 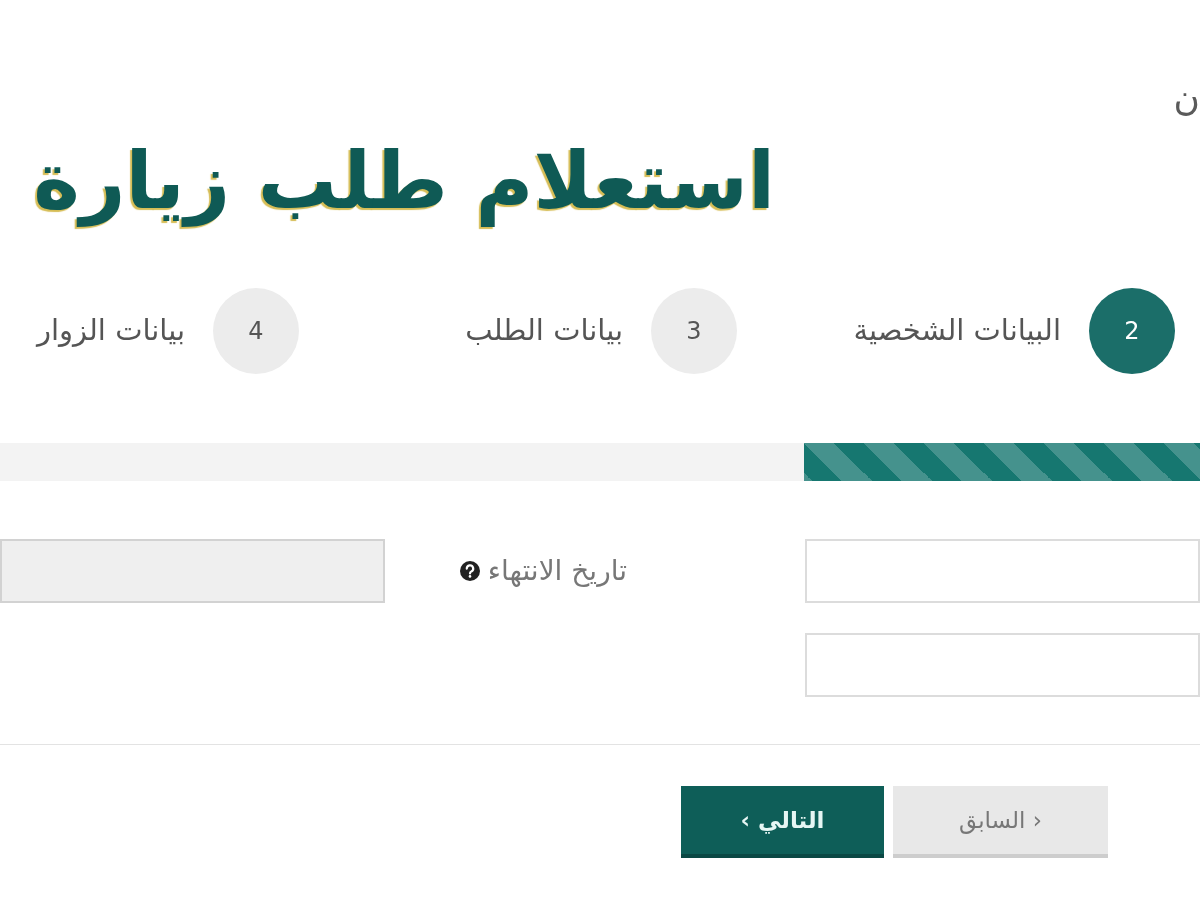 I want to click on step-number: 3, so click(x=694, y=331).